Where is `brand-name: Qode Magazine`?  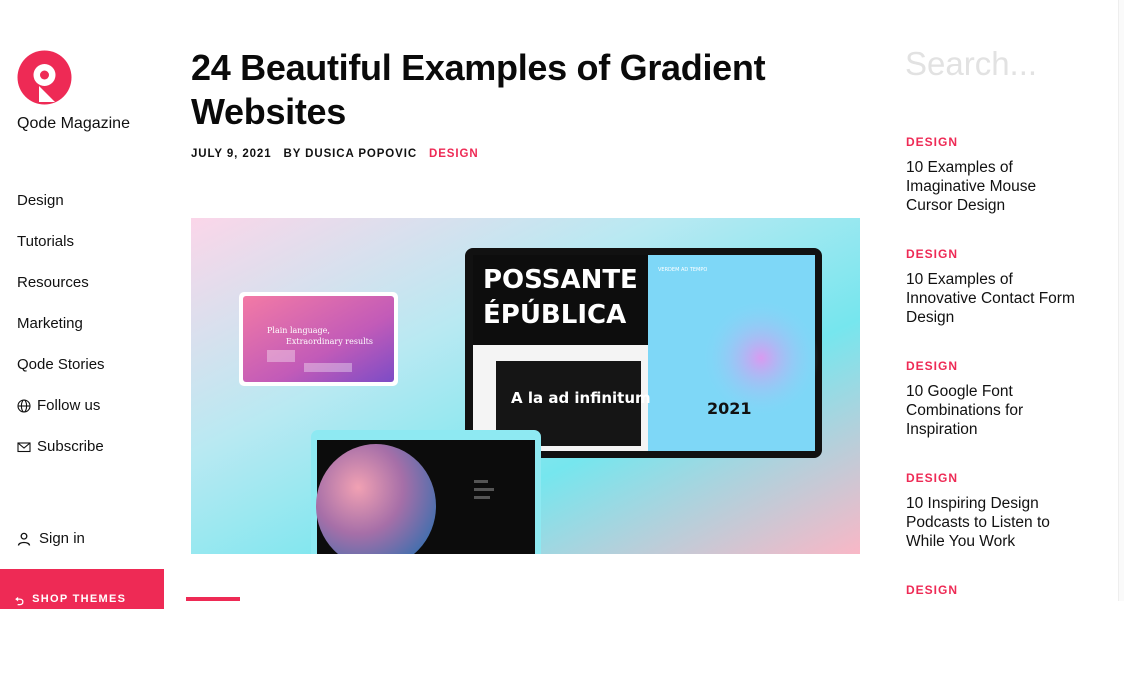
brand-name: Qode Magazine is located at coordinates (73, 124).